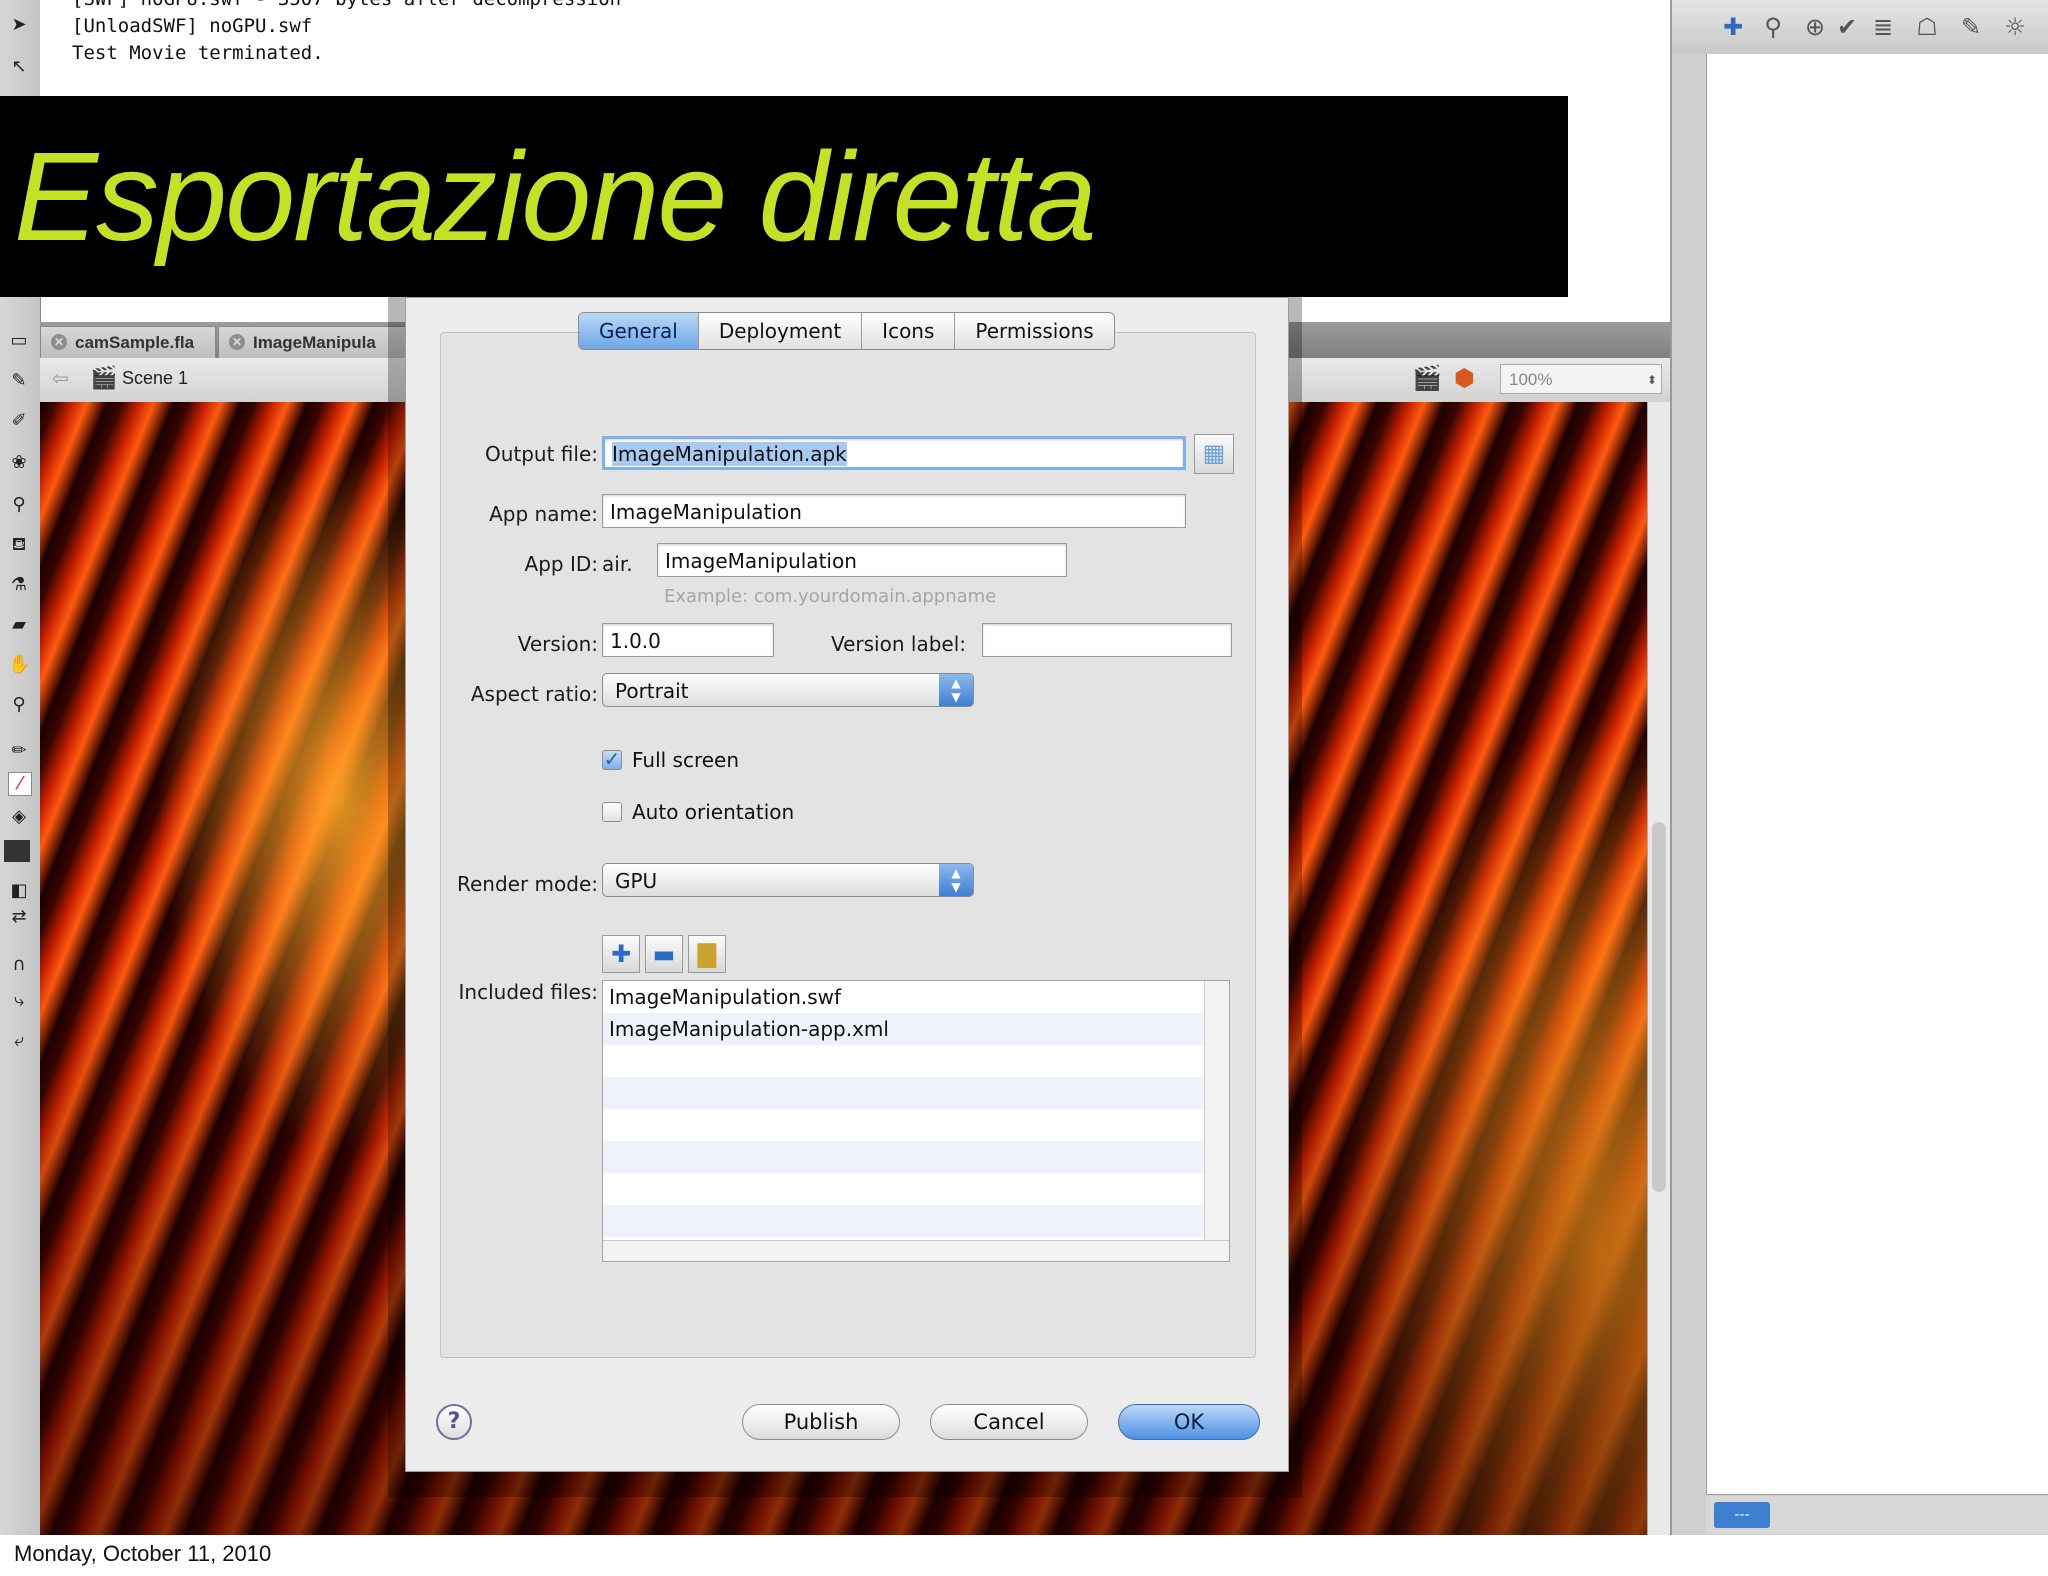  I want to click on plus-icon: ✚, so click(621, 954).